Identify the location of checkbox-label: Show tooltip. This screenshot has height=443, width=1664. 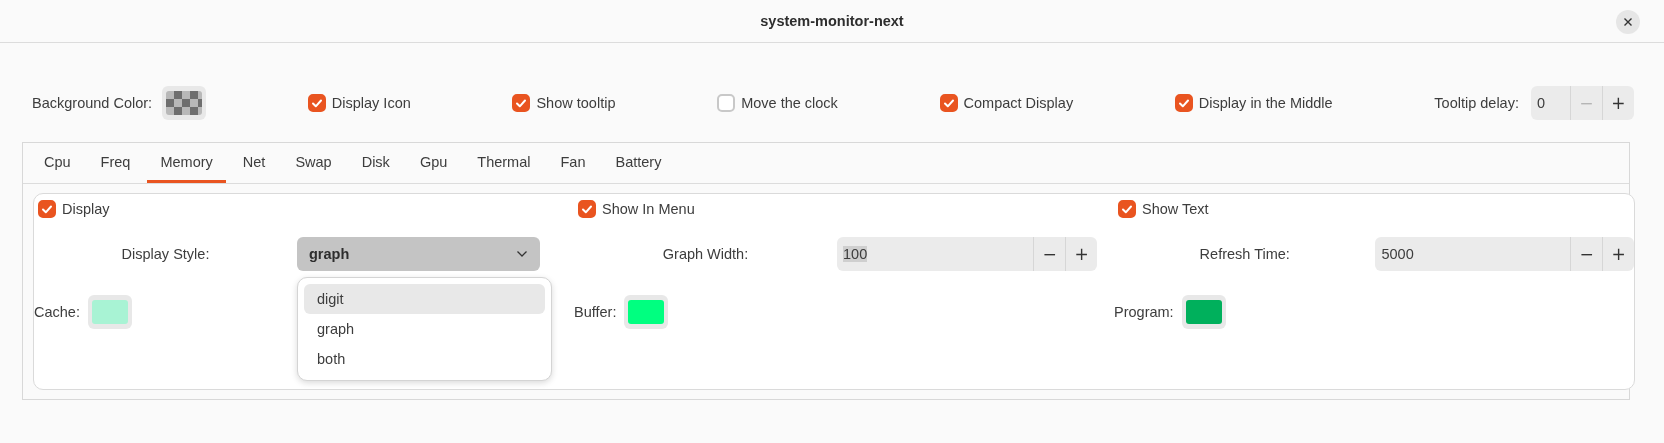
(576, 103).